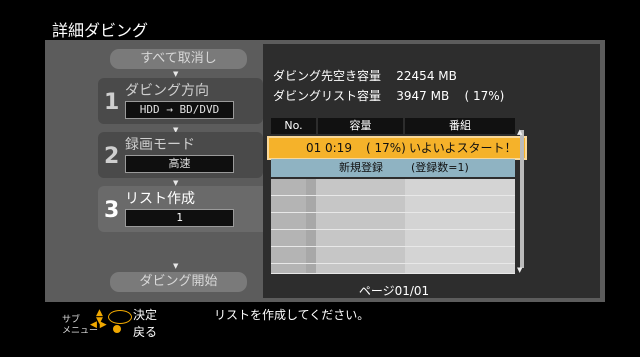  I want to click on step-value: HDD → BD/DVD, so click(179, 110).